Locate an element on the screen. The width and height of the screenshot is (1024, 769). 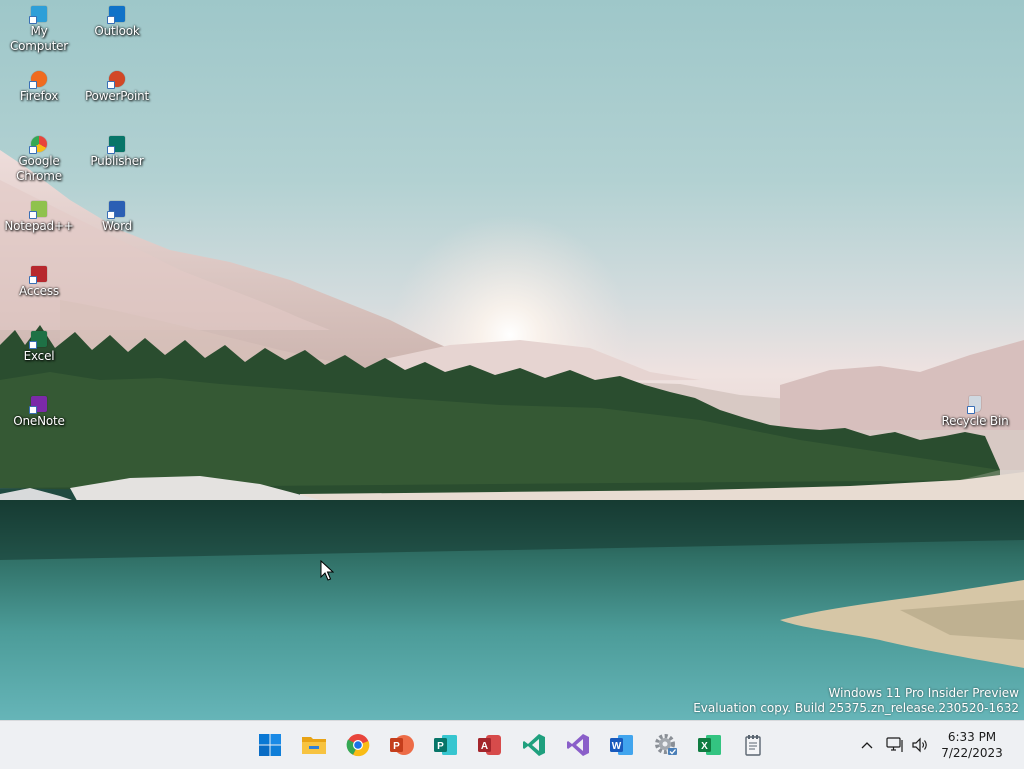
settings-icon is located at coordinates (666, 744).